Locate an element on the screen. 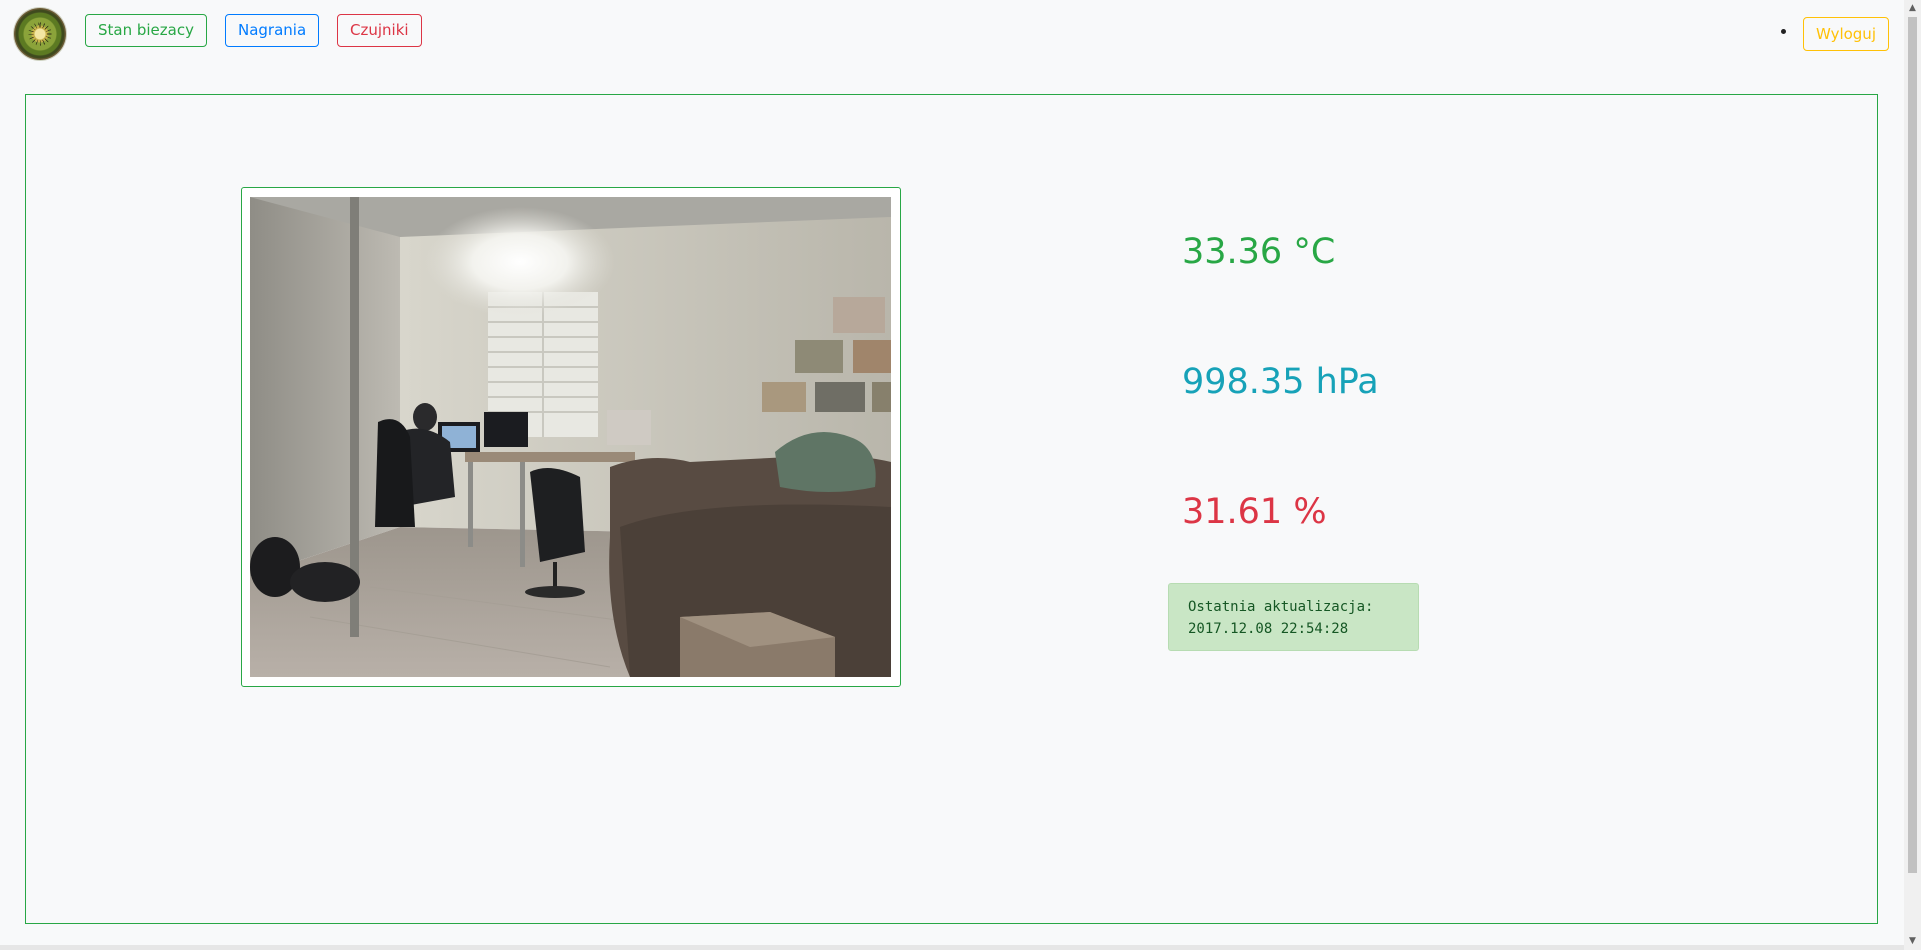 The height and width of the screenshot is (950, 1921). kiwi-logo-icon is located at coordinates (40, 34).